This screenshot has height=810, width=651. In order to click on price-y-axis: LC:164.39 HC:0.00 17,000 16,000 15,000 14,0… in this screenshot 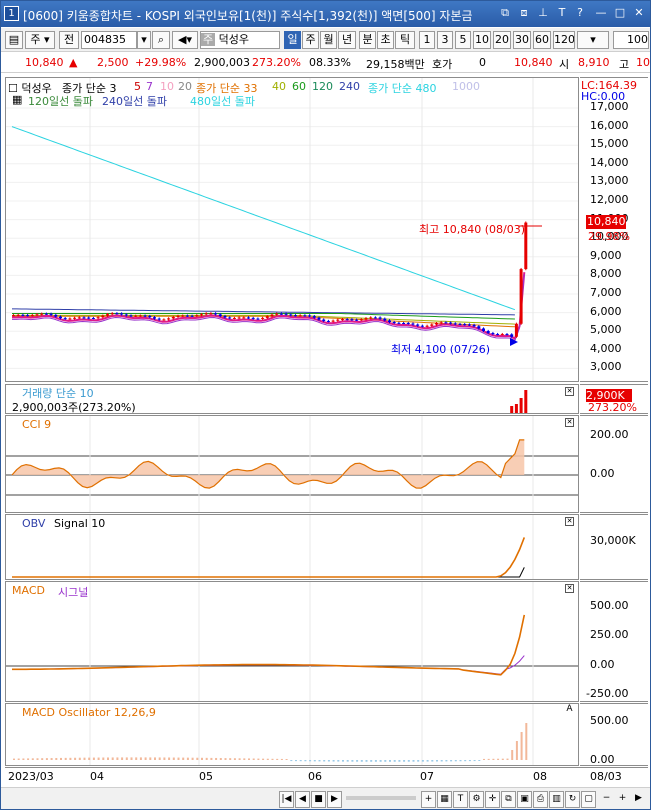, I will do `click(614, 229)`.